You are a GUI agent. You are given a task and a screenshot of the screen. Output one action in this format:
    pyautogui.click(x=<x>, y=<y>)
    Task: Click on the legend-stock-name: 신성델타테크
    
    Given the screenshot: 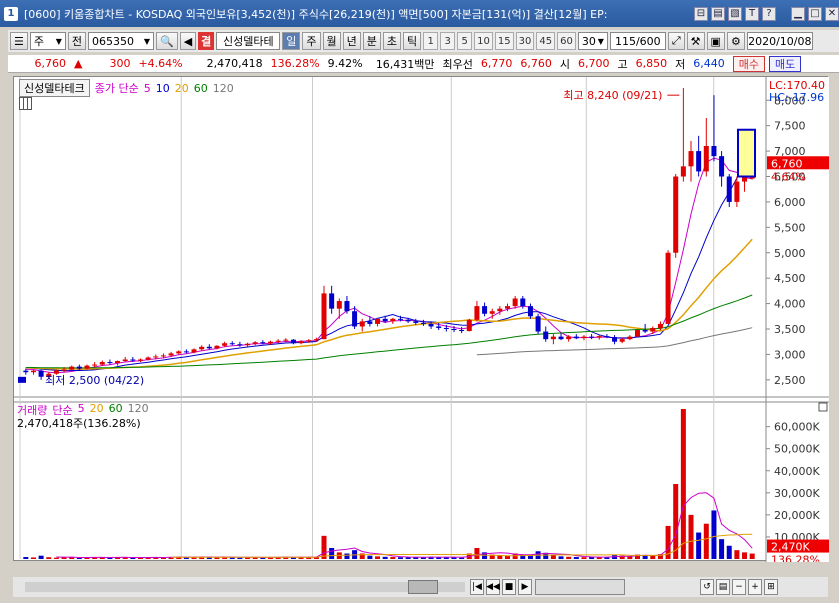 What is the action you would take?
    pyautogui.click(x=54, y=88)
    